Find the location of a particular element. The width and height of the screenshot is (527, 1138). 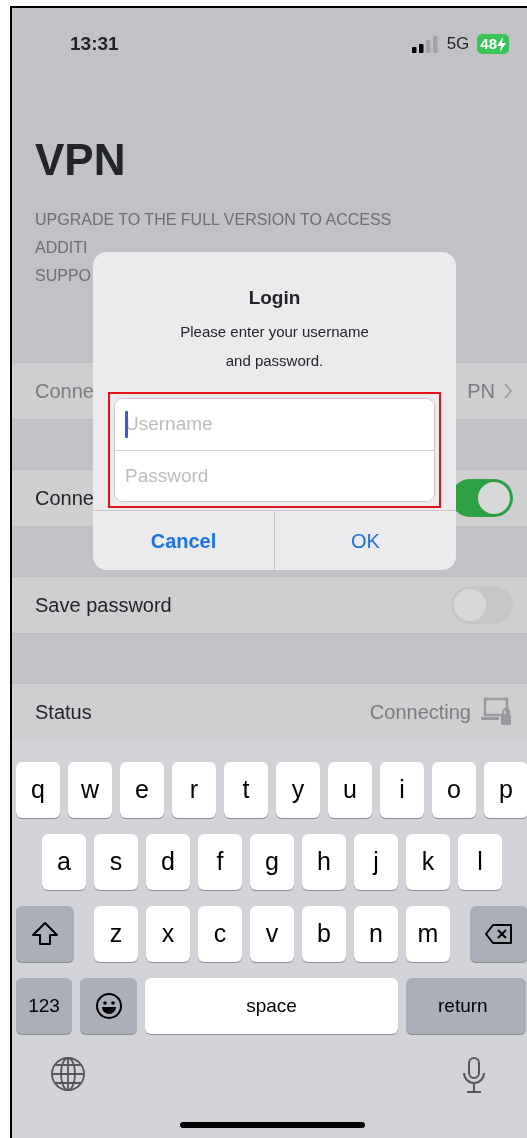

bolt-icon is located at coordinates (501, 44).